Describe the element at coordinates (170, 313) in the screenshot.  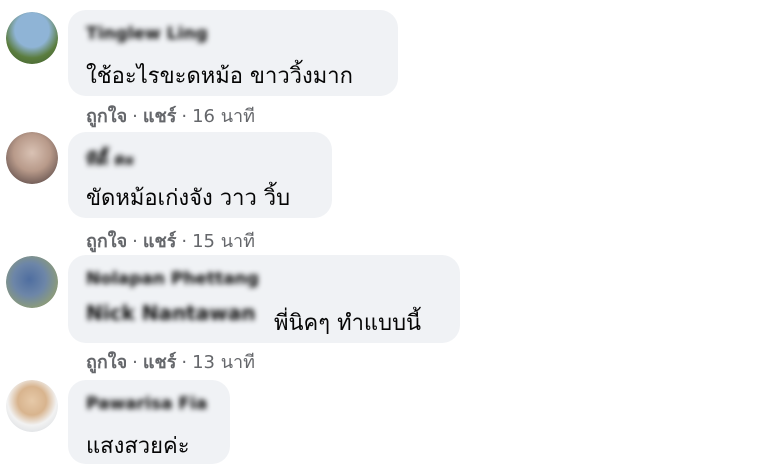
I see `tagged-user: Nick Nantawan` at that location.